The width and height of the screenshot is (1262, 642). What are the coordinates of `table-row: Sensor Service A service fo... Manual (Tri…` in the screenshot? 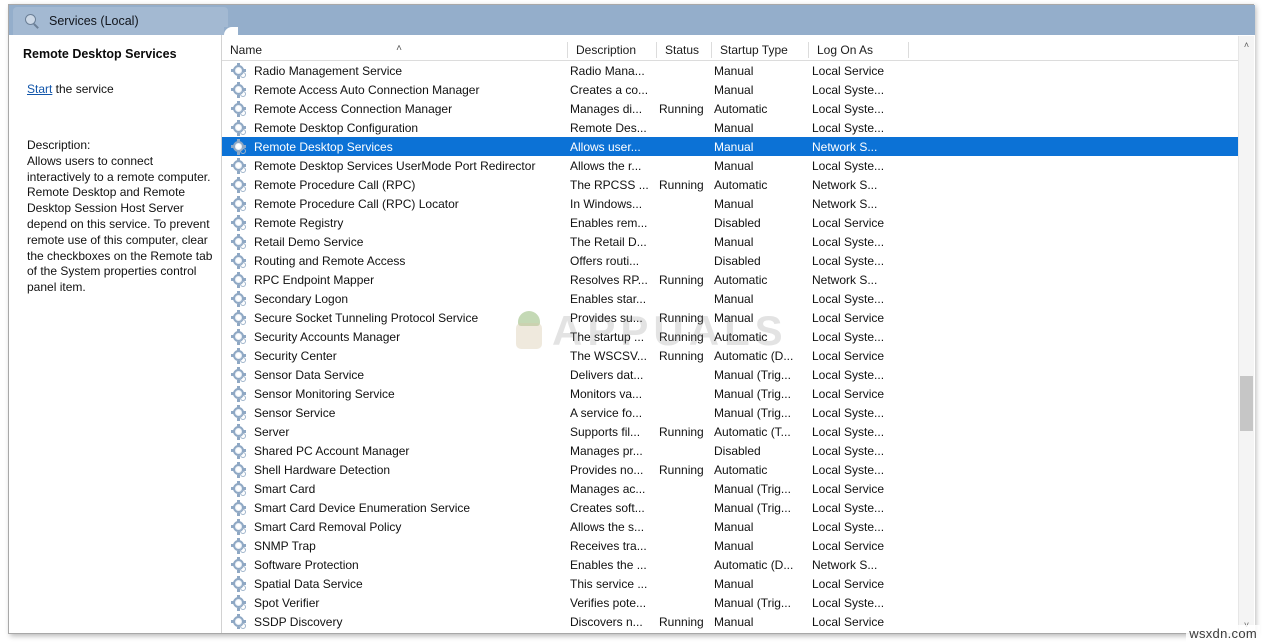 It's located at (730, 412).